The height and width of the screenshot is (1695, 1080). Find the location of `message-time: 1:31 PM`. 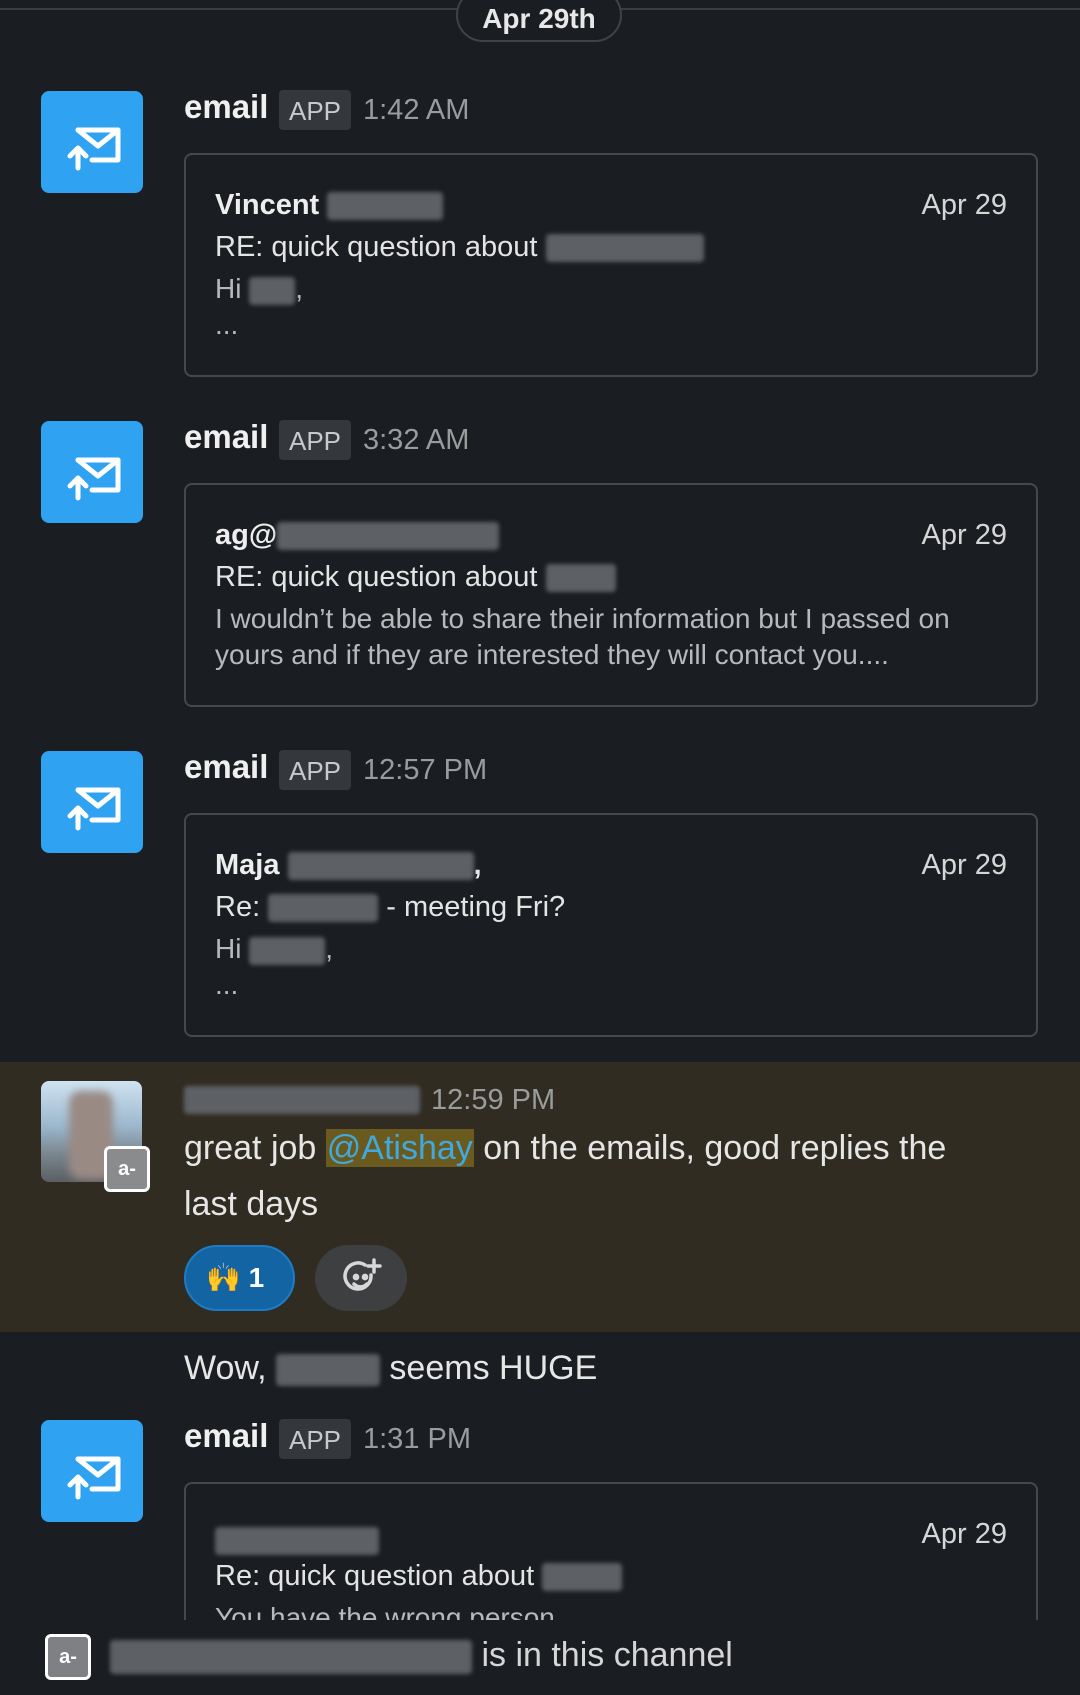

message-time: 1:31 PM is located at coordinates (417, 1439).